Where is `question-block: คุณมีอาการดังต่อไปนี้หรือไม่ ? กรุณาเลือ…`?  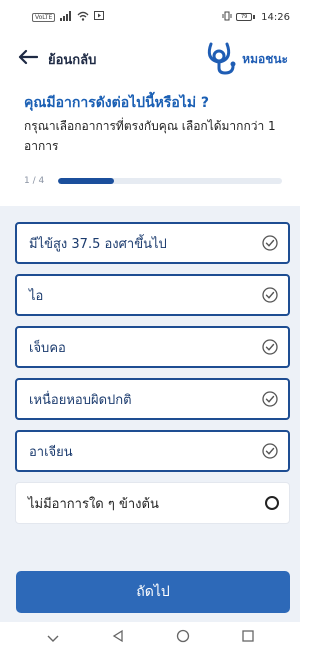 question-block: คุณมีอาการดังต่อไปนี้หรือไม่ ? กรุณาเลือ… is located at coordinates (155, 125).